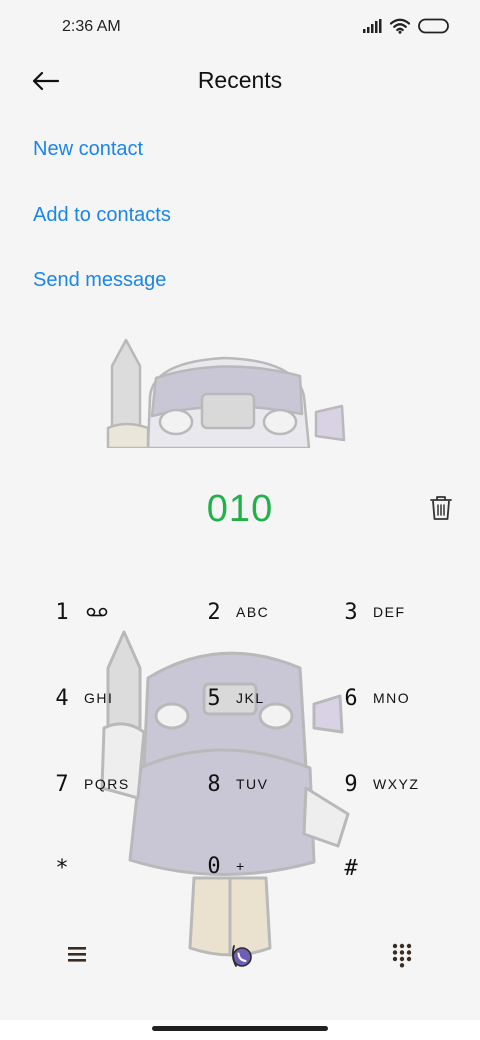 This screenshot has width=480, height=1040. Describe the element at coordinates (253, 612) in the screenshot. I see `key-2-letters: ABC` at that location.